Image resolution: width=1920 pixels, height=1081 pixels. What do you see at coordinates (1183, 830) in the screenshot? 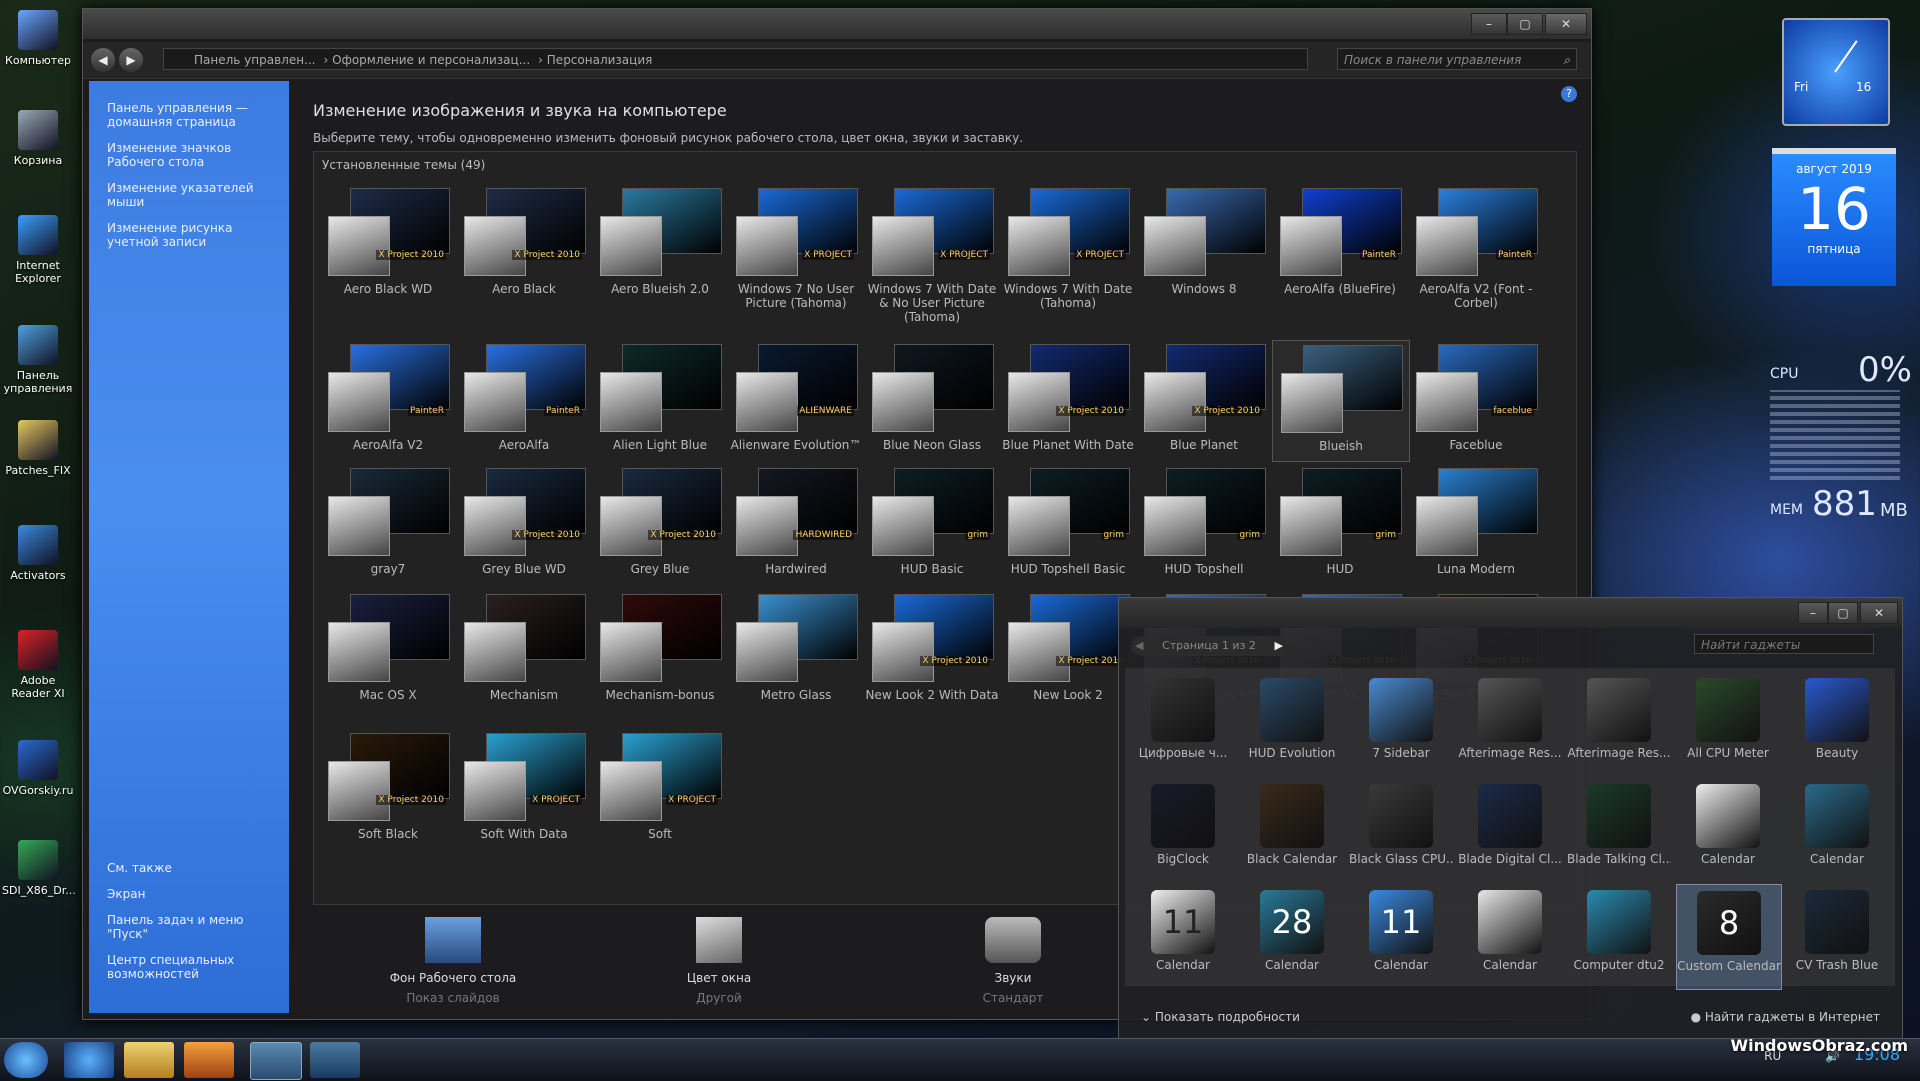
I see `gadget-tile: BigClock` at bounding box center [1183, 830].